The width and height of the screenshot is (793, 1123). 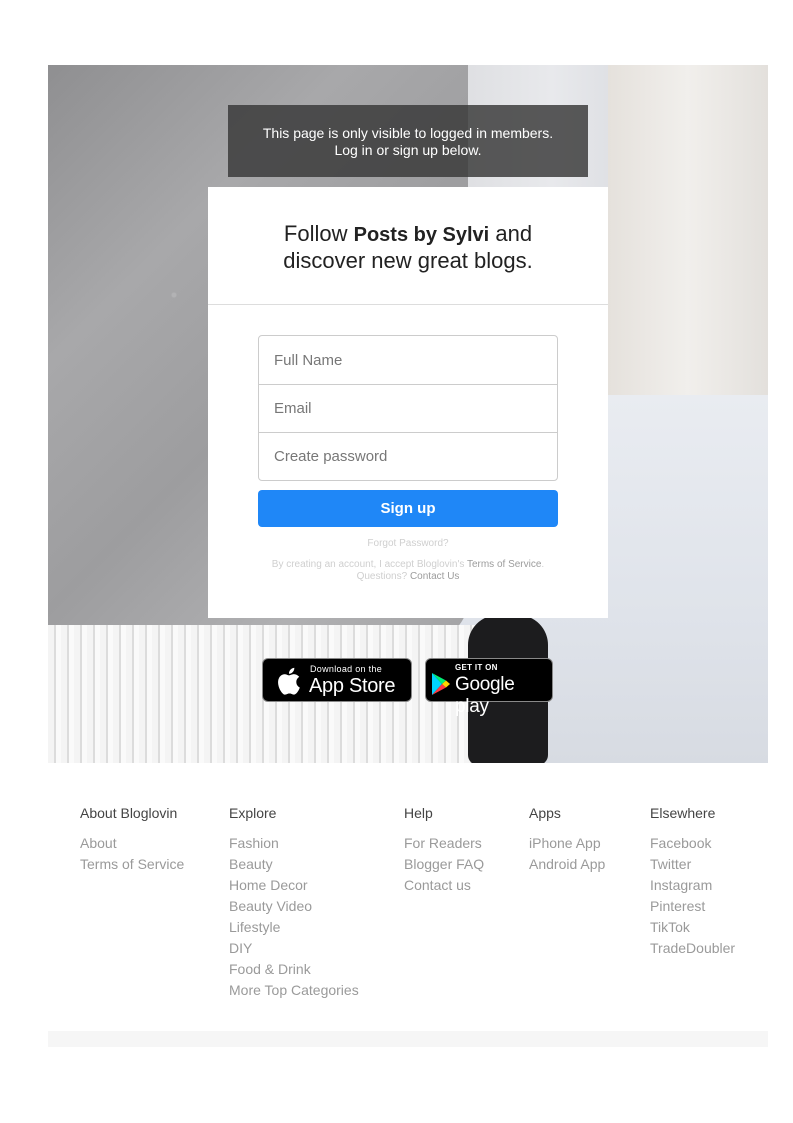 I want to click on card-divider, so click(x=408, y=304).